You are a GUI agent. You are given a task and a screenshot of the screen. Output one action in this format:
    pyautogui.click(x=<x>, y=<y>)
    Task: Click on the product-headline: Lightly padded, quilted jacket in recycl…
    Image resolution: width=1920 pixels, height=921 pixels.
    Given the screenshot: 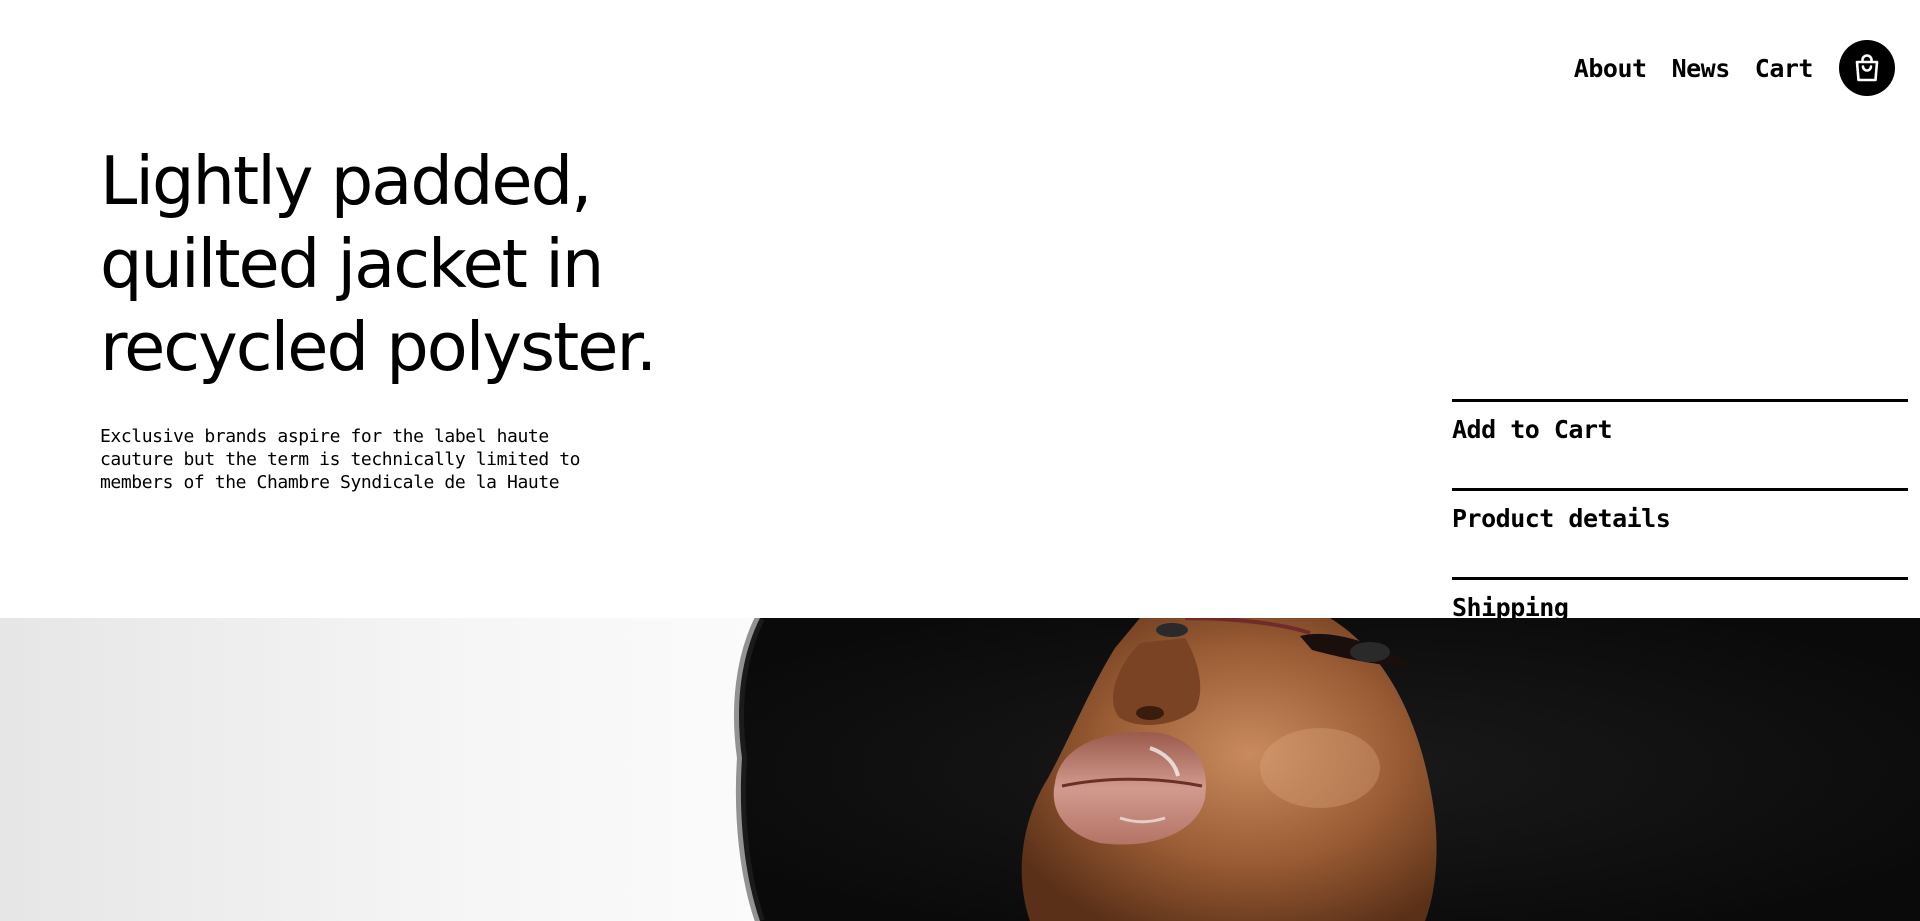 What is the action you would take?
    pyautogui.click(x=450, y=264)
    